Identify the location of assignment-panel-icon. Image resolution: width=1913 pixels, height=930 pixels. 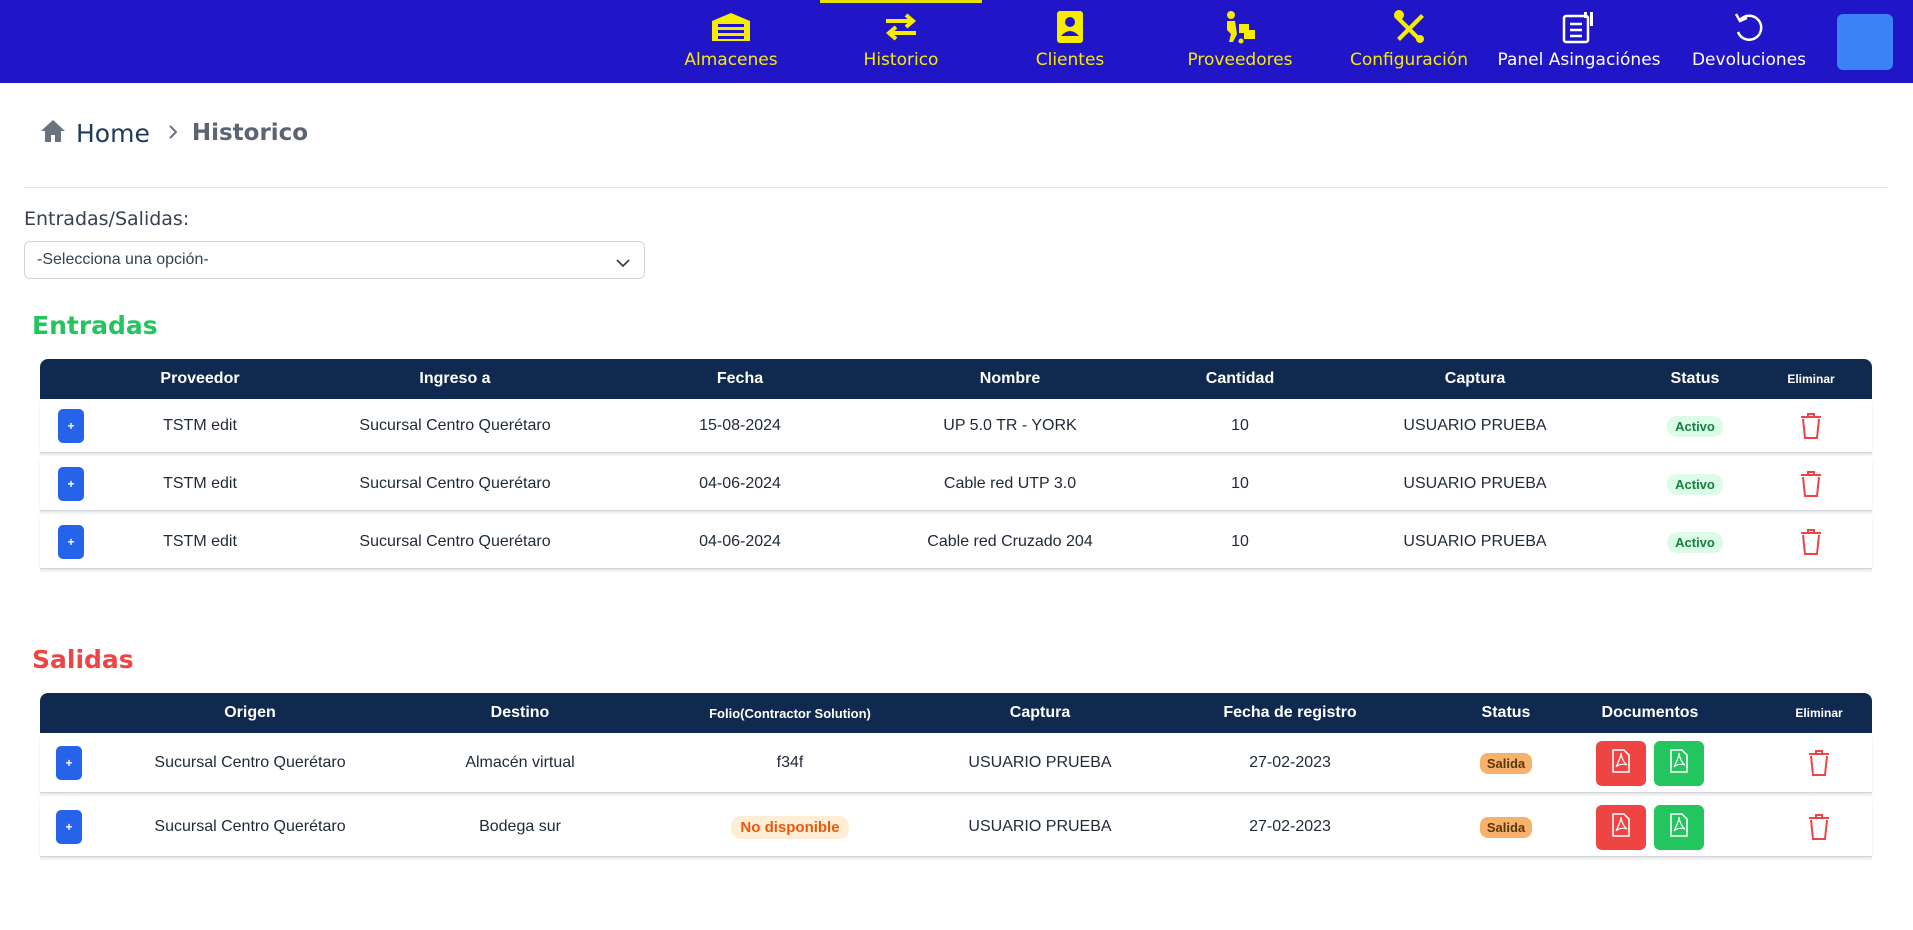
(1579, 27).